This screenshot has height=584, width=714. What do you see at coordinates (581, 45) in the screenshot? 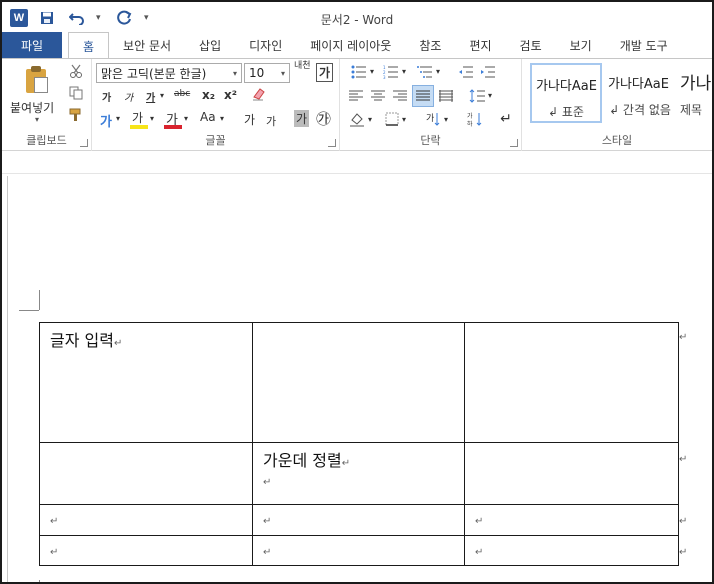
I see `tab-view: 보기` at bounding box center [581, 45].